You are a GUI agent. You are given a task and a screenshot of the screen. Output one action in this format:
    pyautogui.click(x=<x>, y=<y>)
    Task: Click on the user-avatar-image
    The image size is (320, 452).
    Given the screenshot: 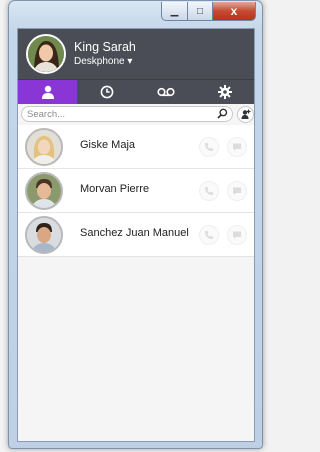 What is the action you would take?
    pyautogui.click(x=46, y=54)
    